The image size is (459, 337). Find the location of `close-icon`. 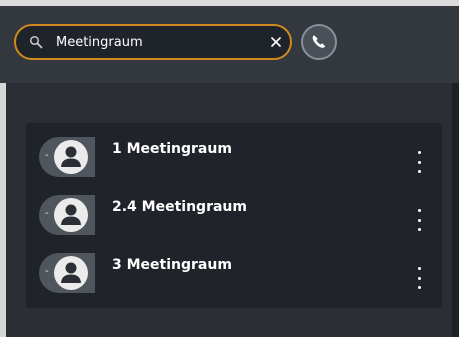

close-icon is located at coordinates (276, 42).